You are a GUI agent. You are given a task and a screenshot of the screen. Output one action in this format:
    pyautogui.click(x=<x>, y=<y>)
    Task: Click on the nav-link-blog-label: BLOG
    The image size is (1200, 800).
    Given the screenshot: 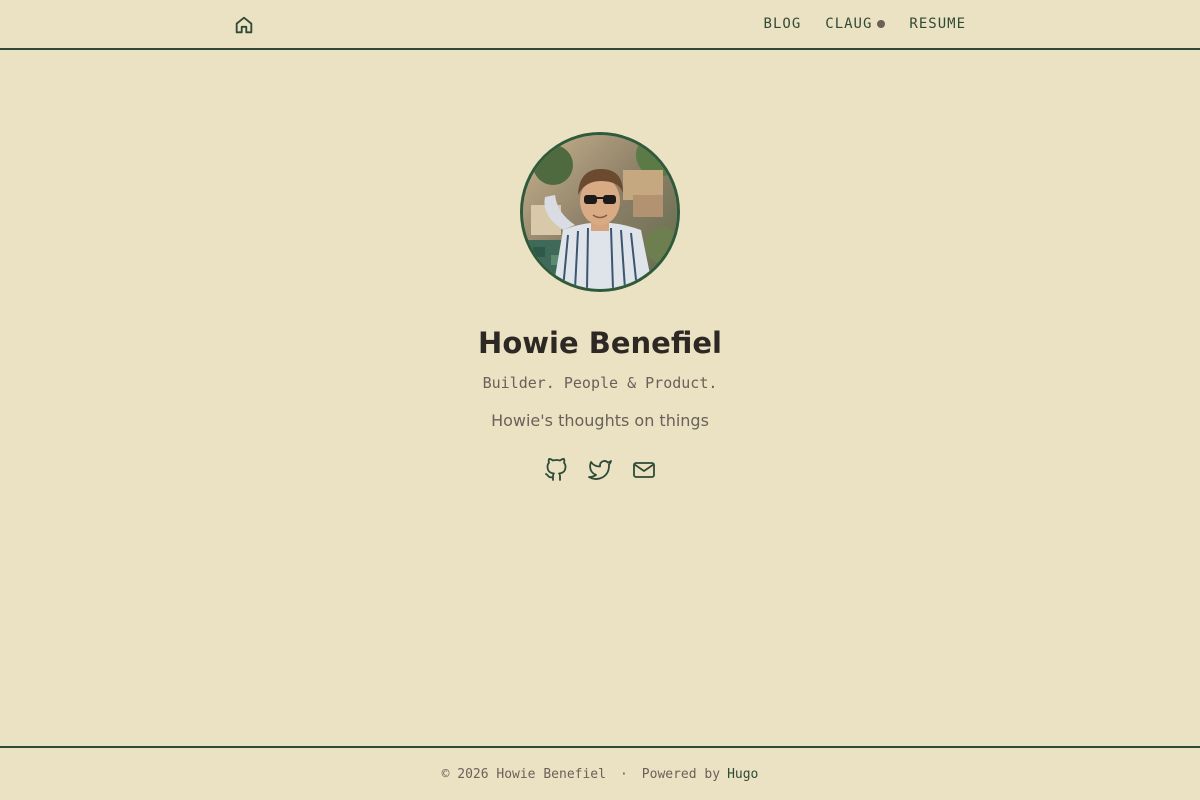 What is the action you would take?
    pyautogui.click(x=782, y=24)
    